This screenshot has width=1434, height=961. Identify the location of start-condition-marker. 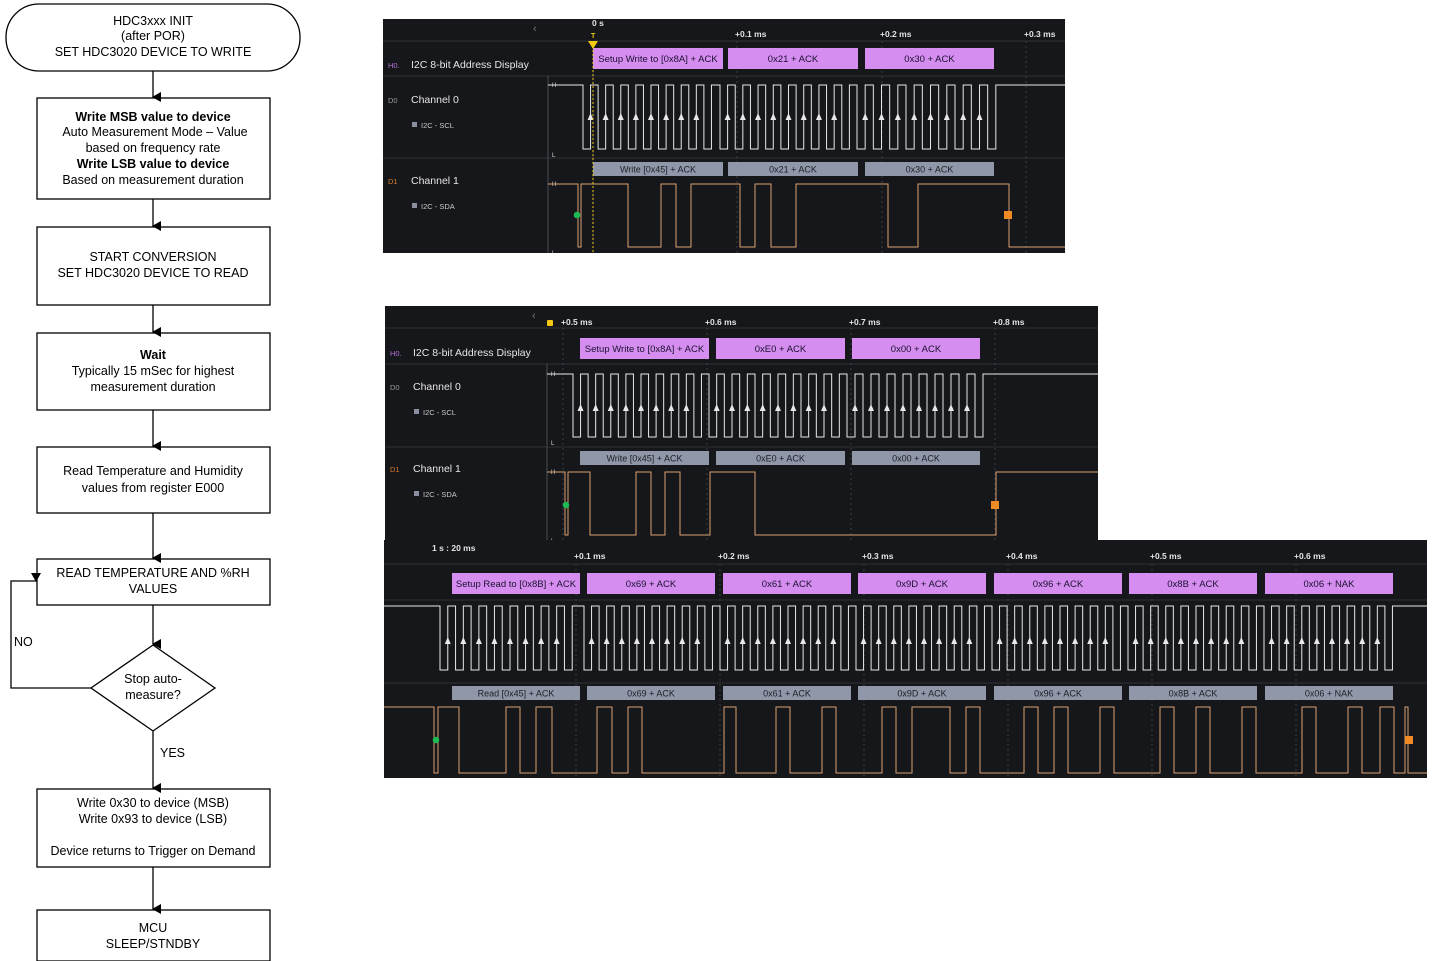
(577, 215).